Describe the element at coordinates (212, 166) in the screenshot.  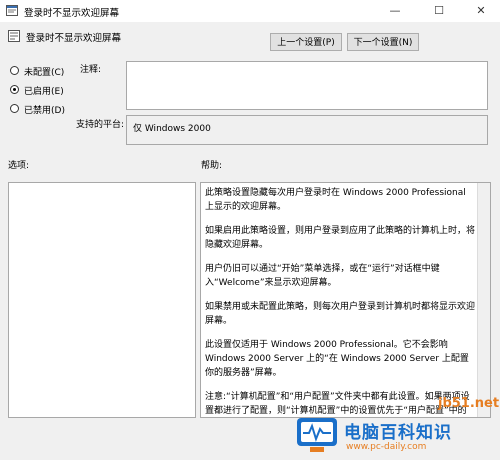
I see `help-label: 帮助:` at that location.